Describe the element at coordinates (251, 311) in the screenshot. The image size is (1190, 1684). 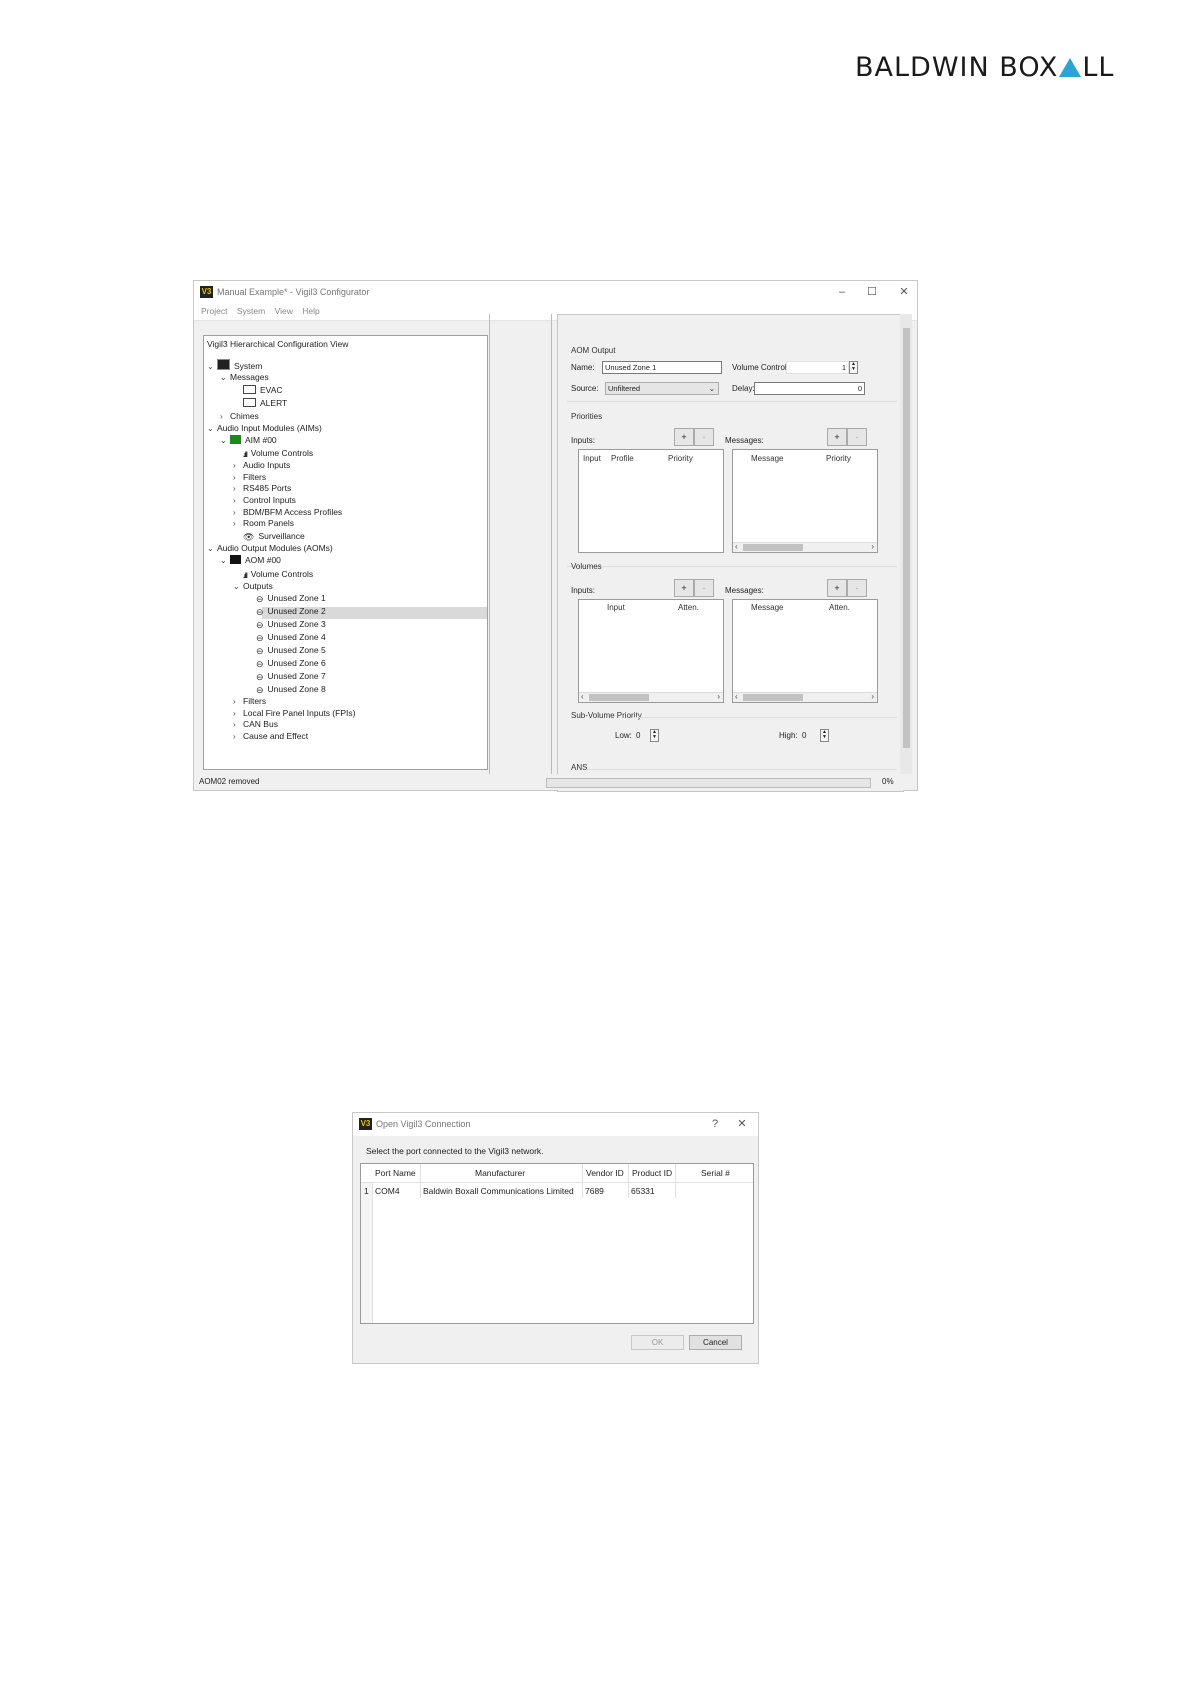
I see `menu-system: System` at that location.